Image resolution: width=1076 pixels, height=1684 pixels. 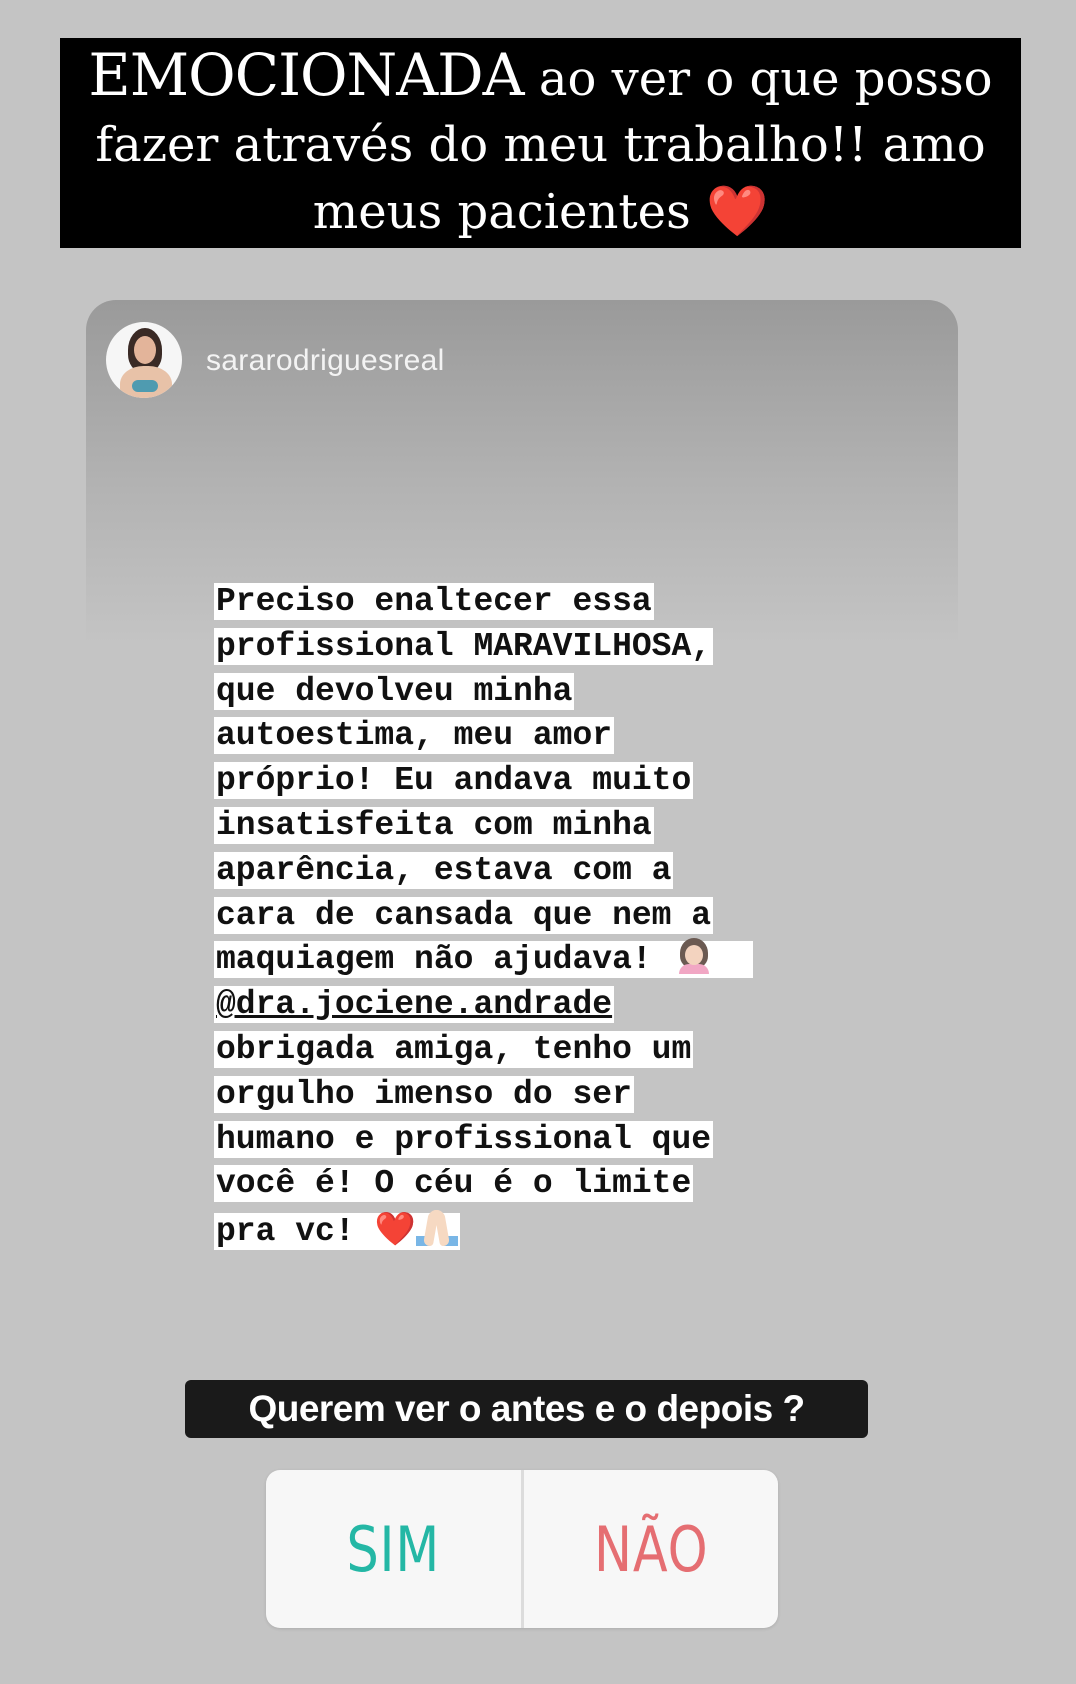 What do you see at coordinates (393, 1549) in the screenshot?
I see `poll-option-yes: SIM` at bounding box center [393, 1549].